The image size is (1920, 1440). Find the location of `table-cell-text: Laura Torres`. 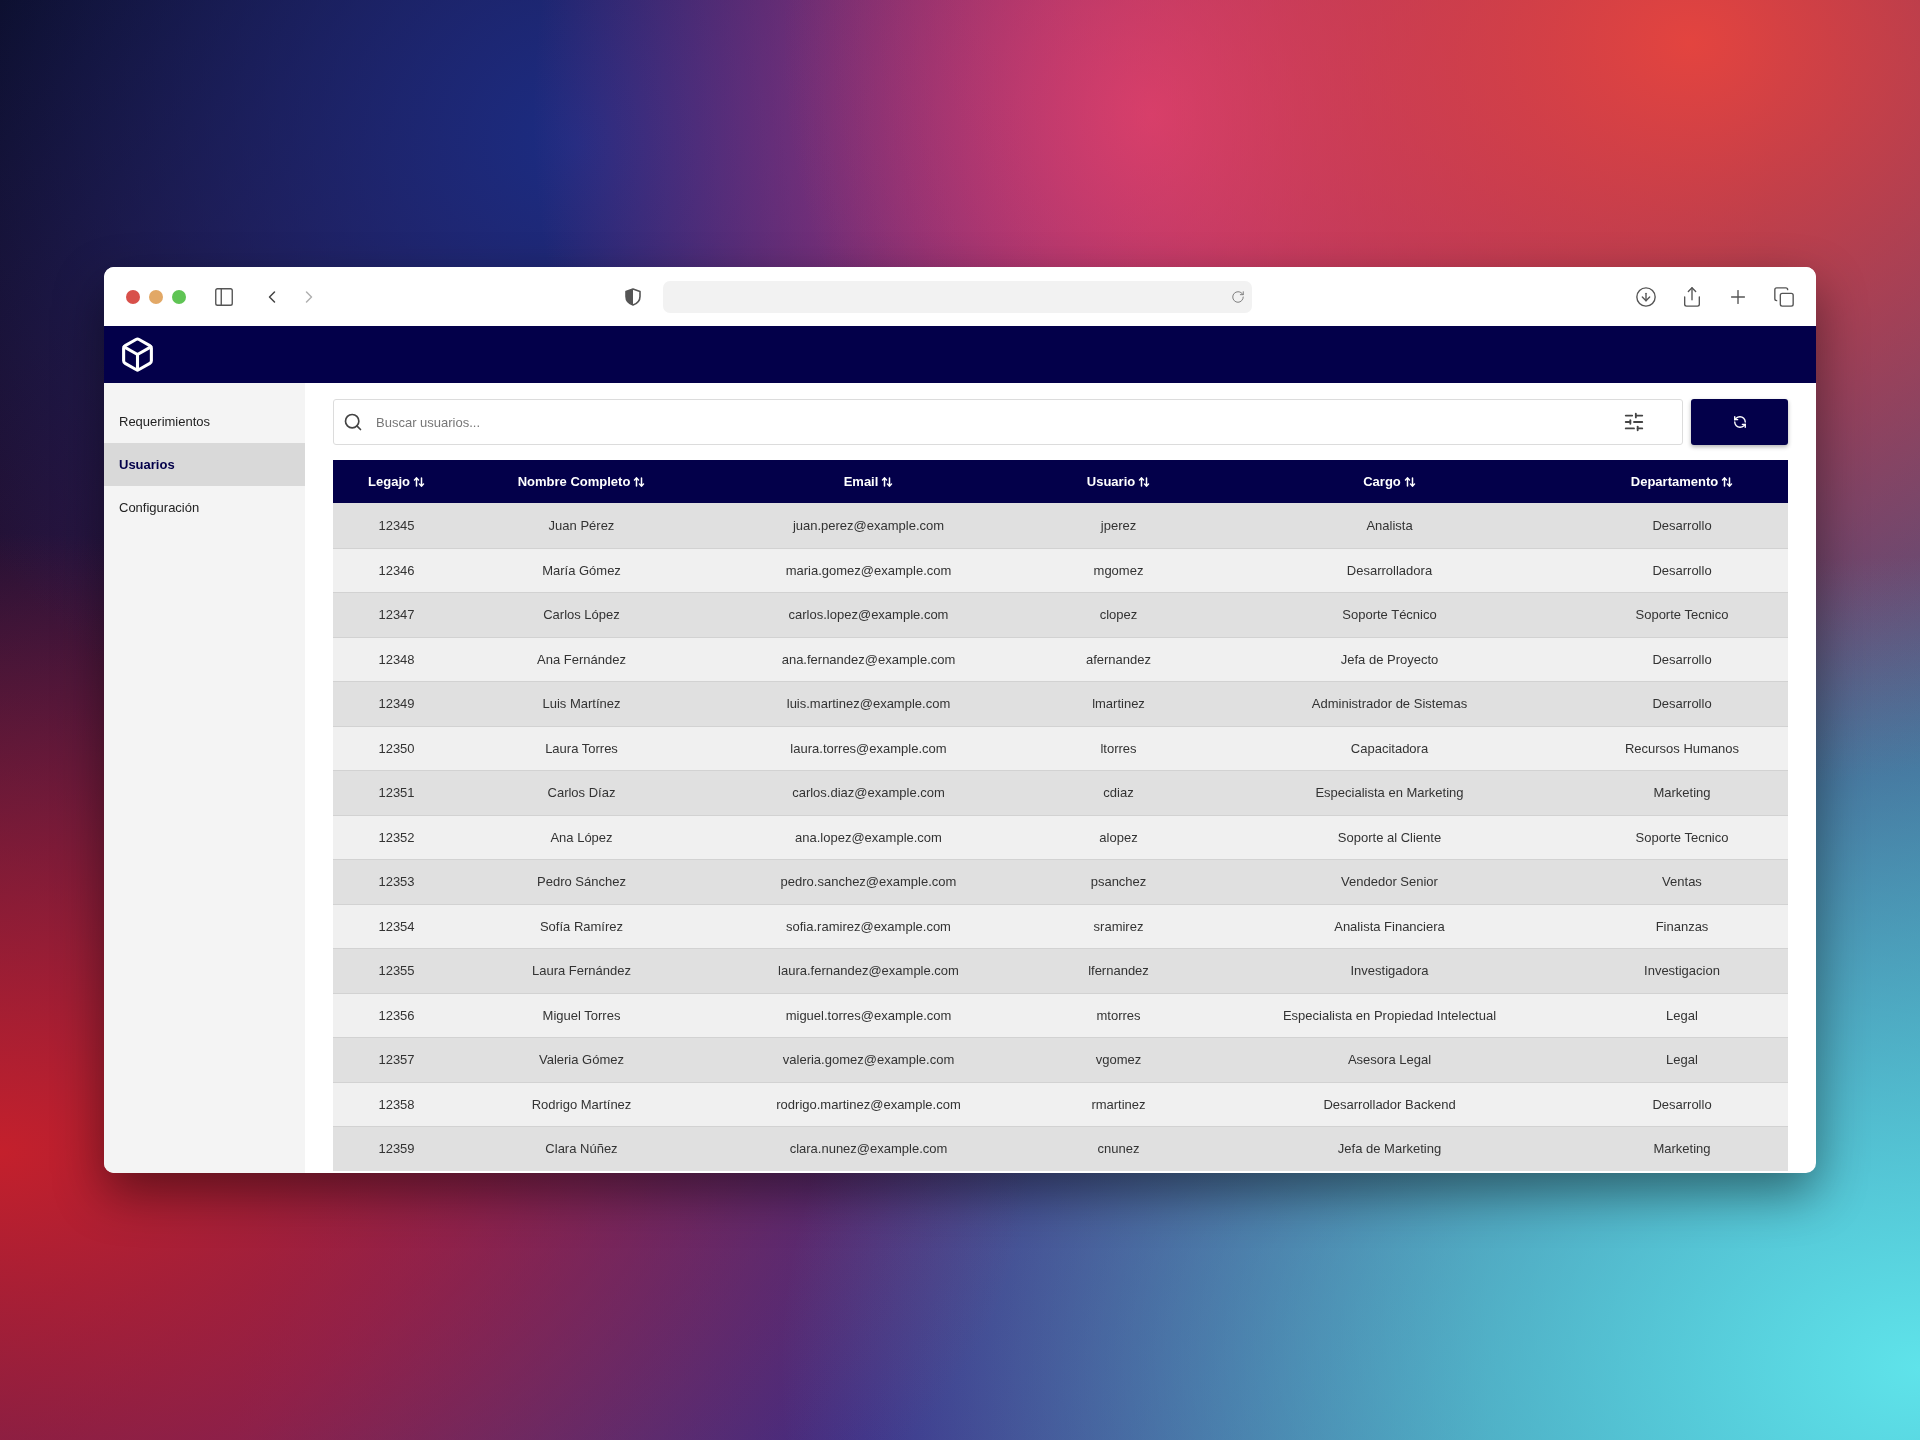

table-cell-text: Laura Torres is located at coordinates (581, 748).